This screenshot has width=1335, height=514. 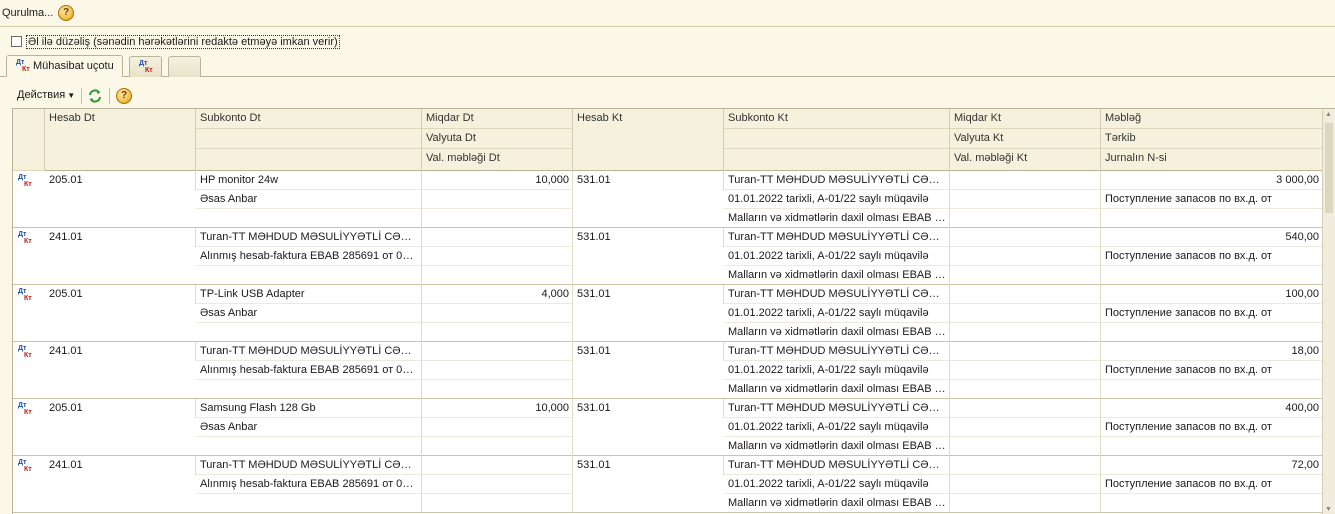 I want to click on actions-menu-button: Действия ▼, so click(x=46, y=95).